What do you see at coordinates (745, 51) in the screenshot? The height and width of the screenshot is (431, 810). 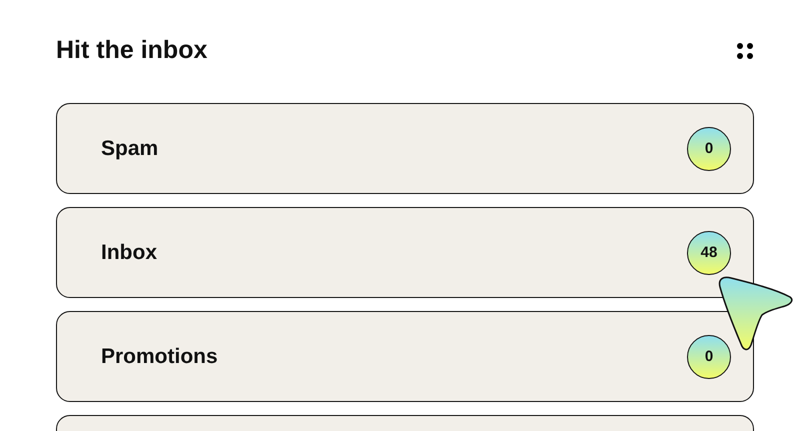 I see `grid-dots-icon` at bounding box center [745, 51].